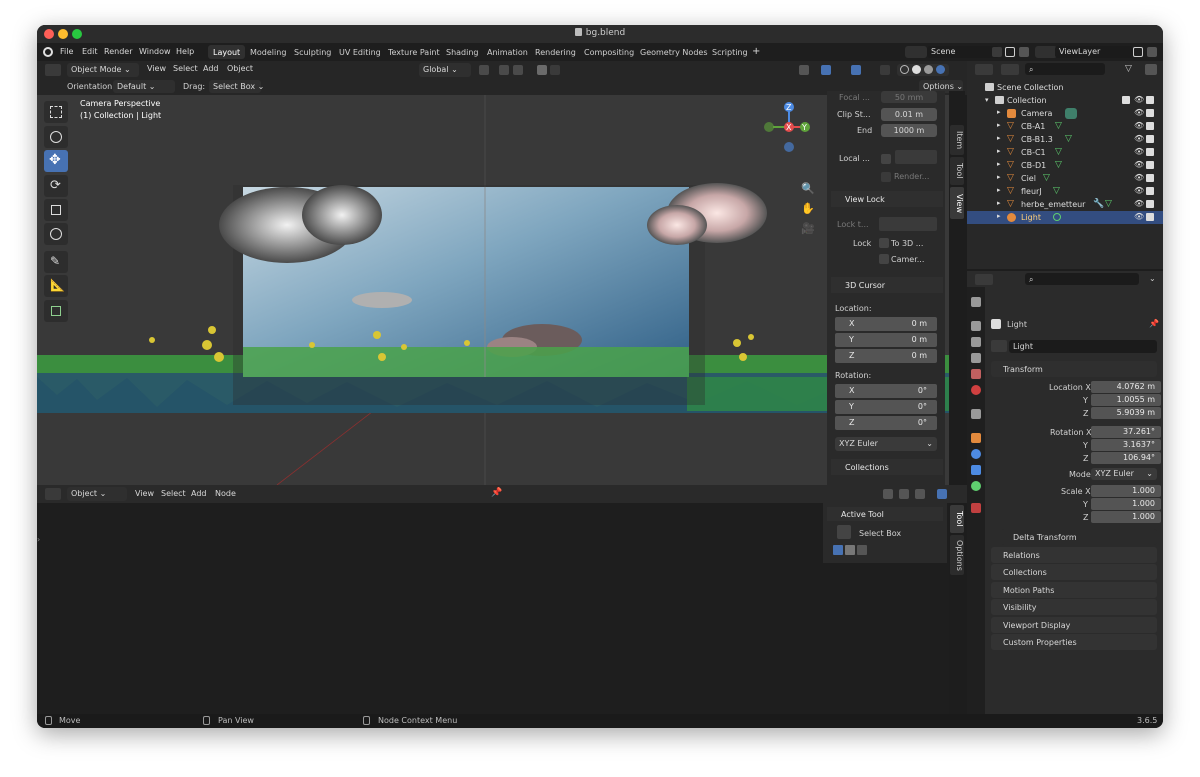 This screenshot has height=777, width=1200. I want to click on node-menu-node: Node, so click(225, 493).